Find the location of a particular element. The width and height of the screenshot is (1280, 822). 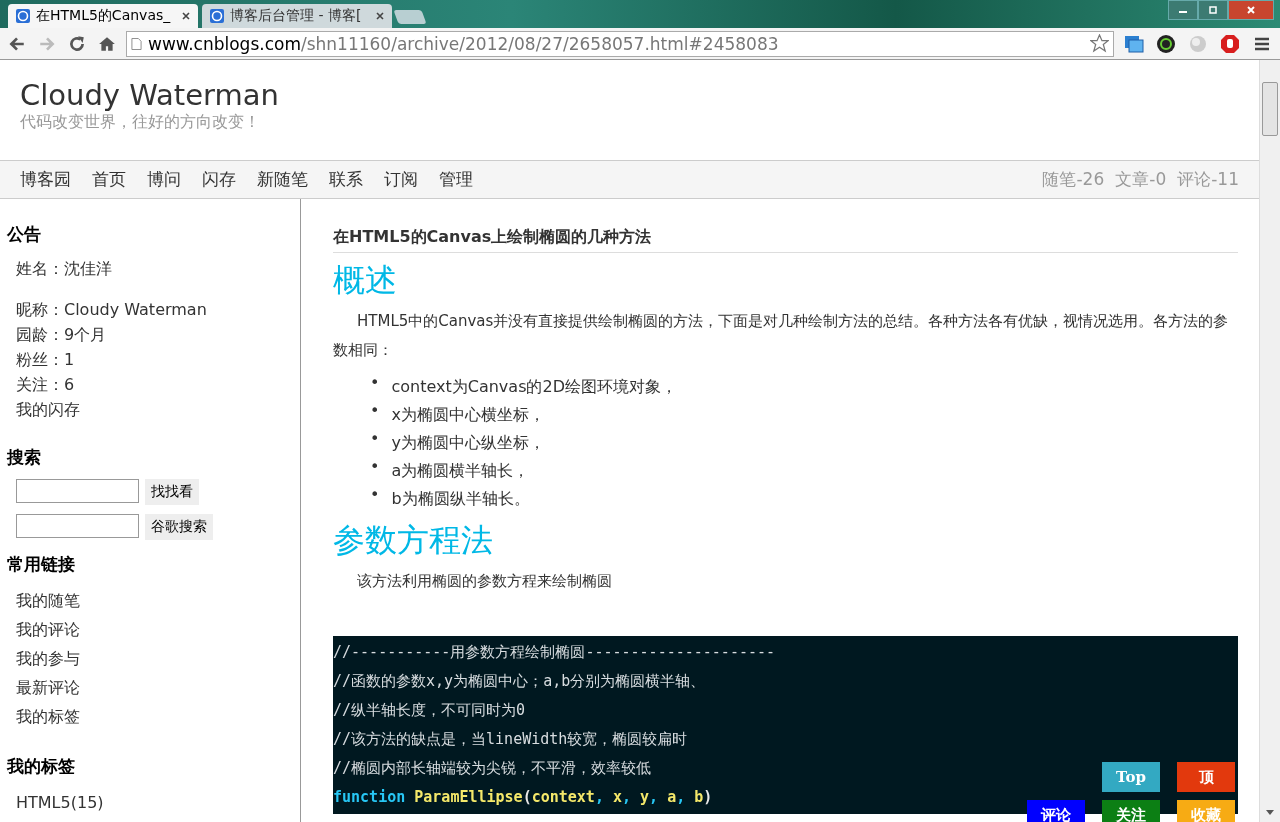

post-count: 文章-0 is located at coordinates (1141, 179).